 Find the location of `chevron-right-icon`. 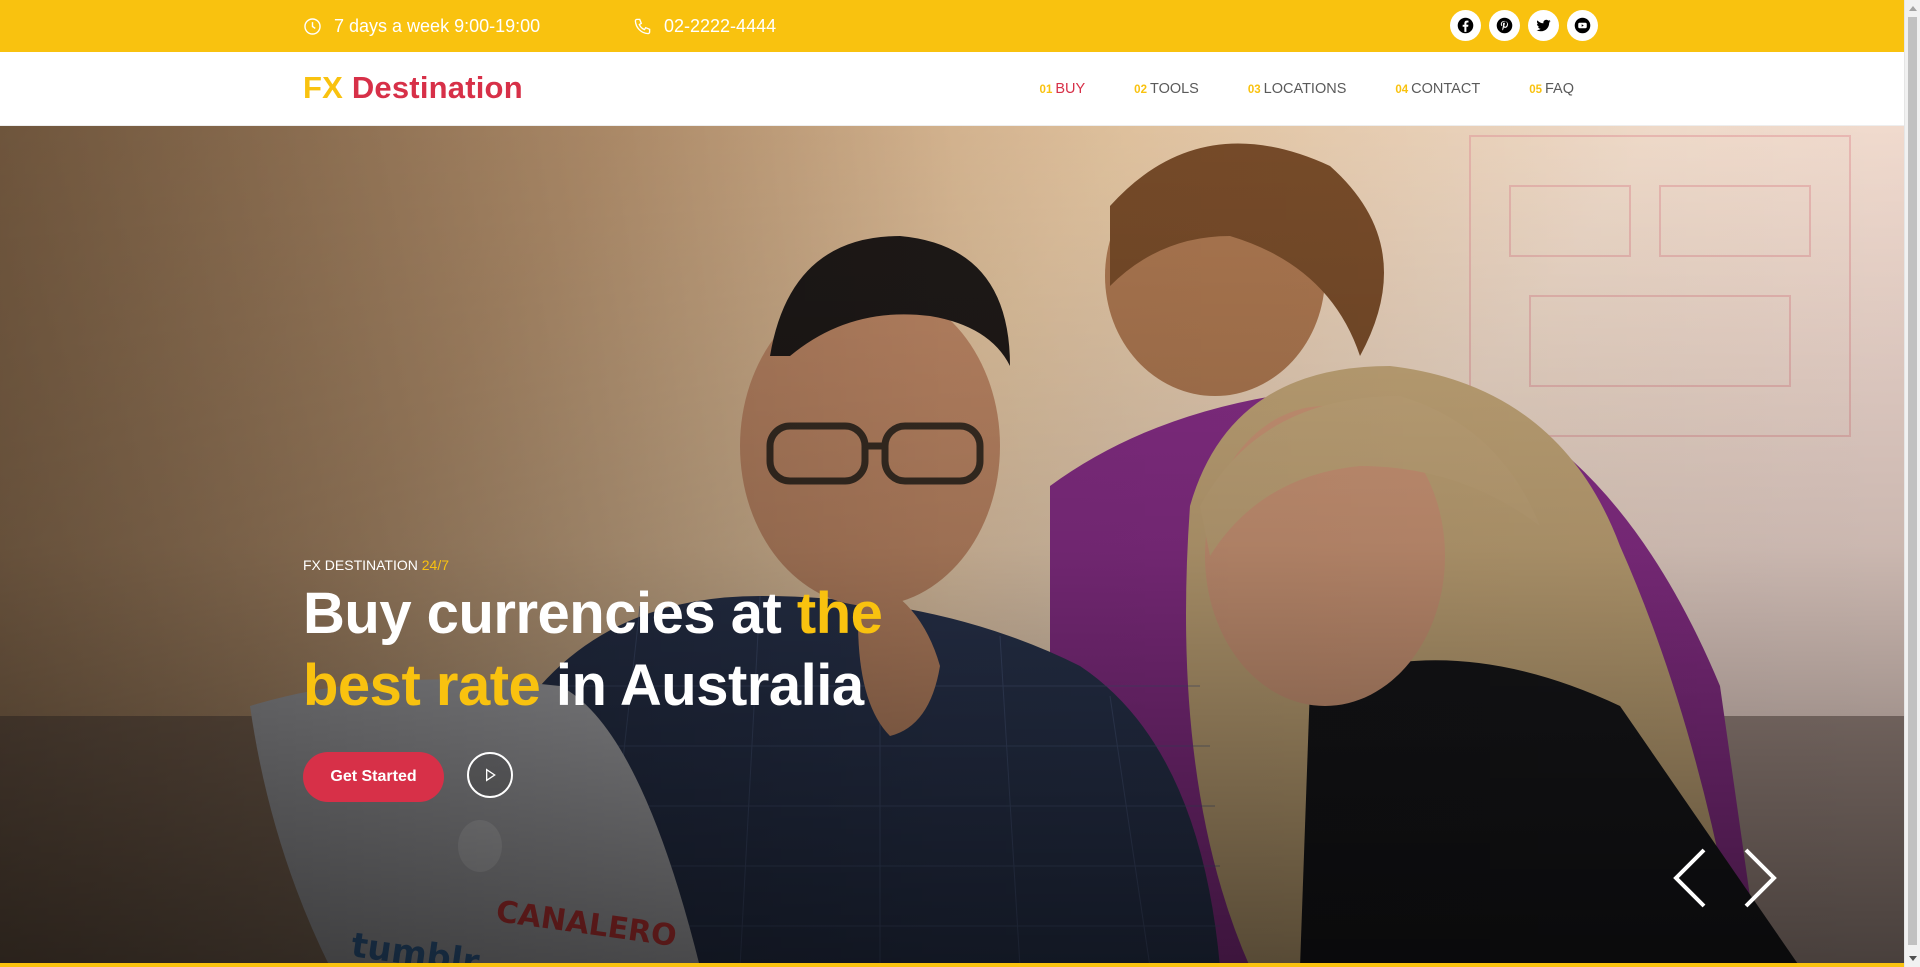

chevron-right-icon is located at coordinates (1760, 878).